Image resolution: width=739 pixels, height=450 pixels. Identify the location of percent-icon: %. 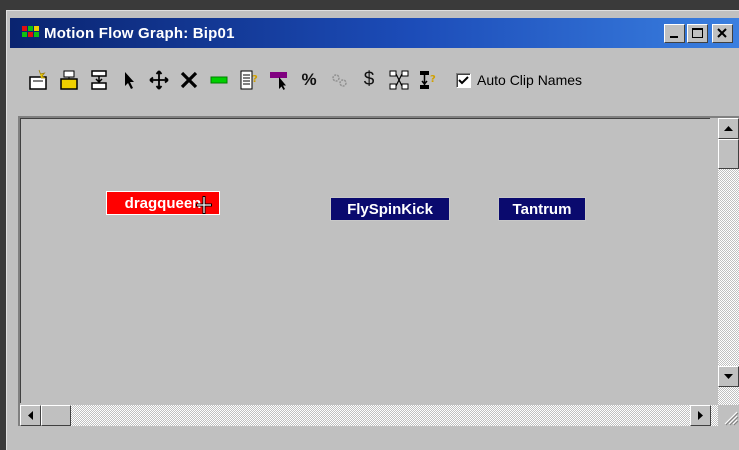
(309, 79).